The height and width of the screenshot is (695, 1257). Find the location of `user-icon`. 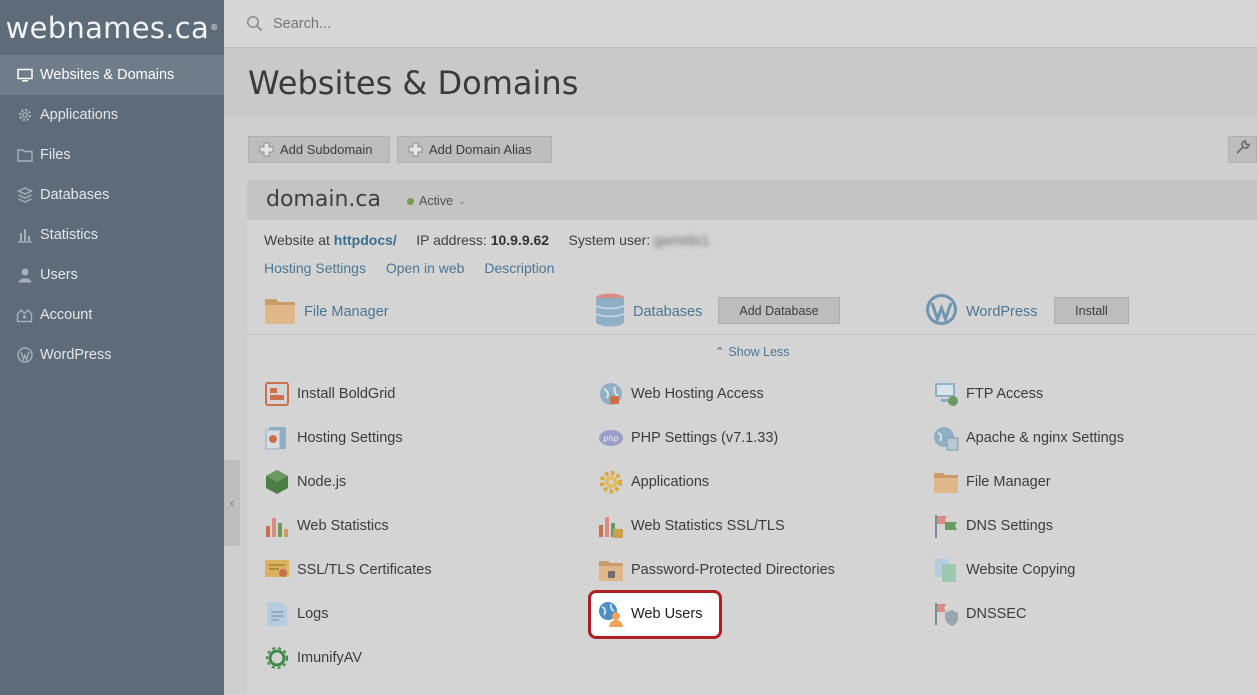

user-icon is located at coordinates (24, 275).